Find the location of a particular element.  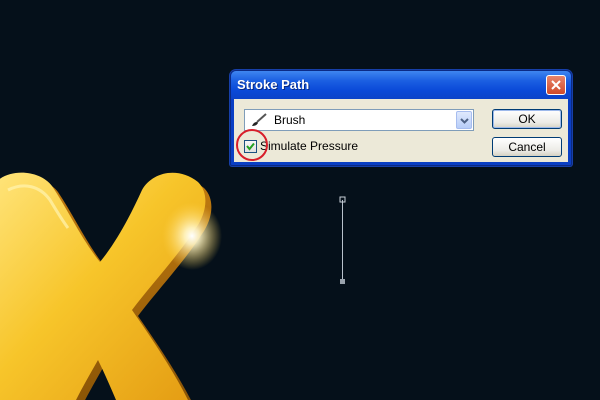

lens-glow is located at coordinates (192, 236).